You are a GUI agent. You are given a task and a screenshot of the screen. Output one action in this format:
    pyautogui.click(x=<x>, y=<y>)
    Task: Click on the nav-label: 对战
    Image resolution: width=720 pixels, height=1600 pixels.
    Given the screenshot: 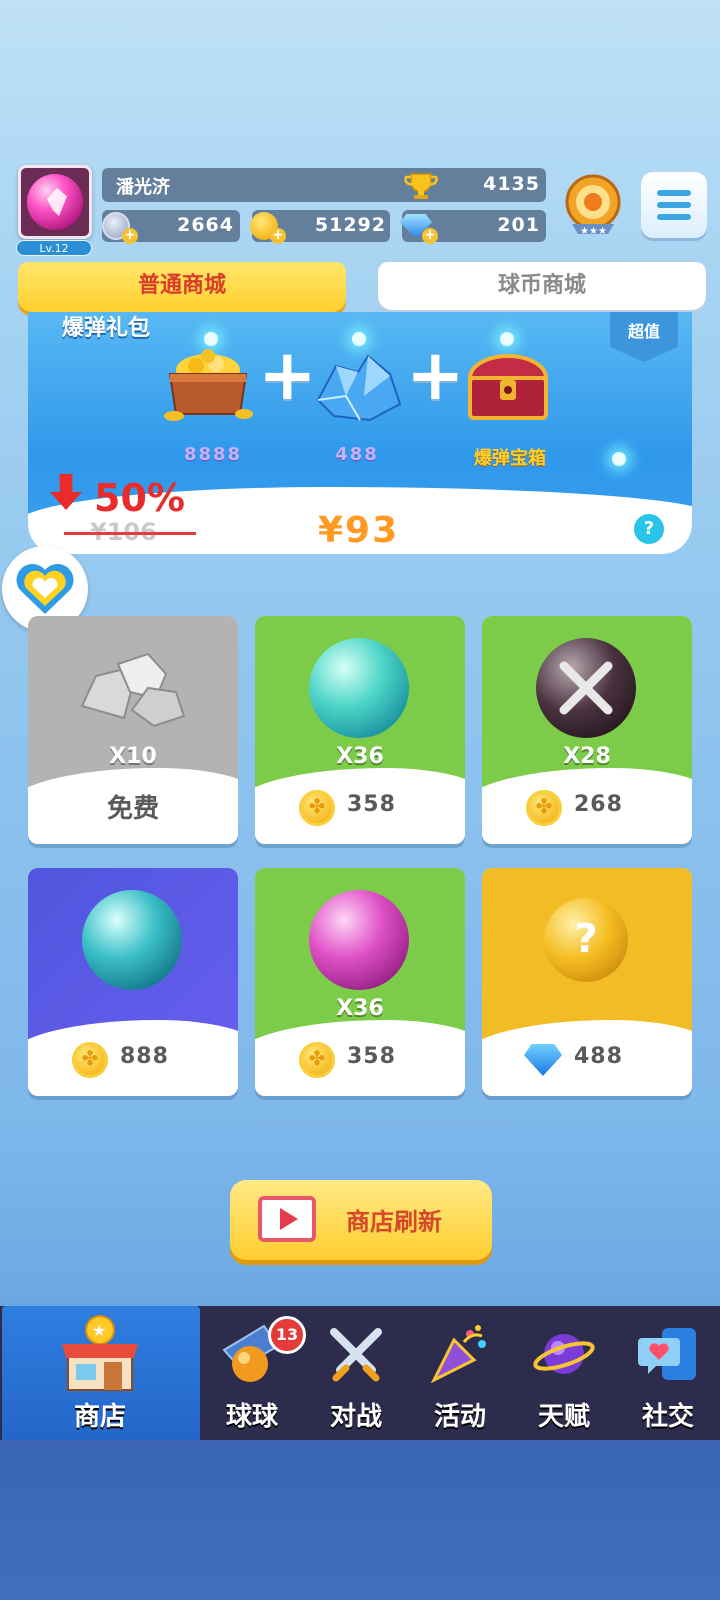 What is the action you would take?
    pyautogui.click(x=355, y=1417)
    